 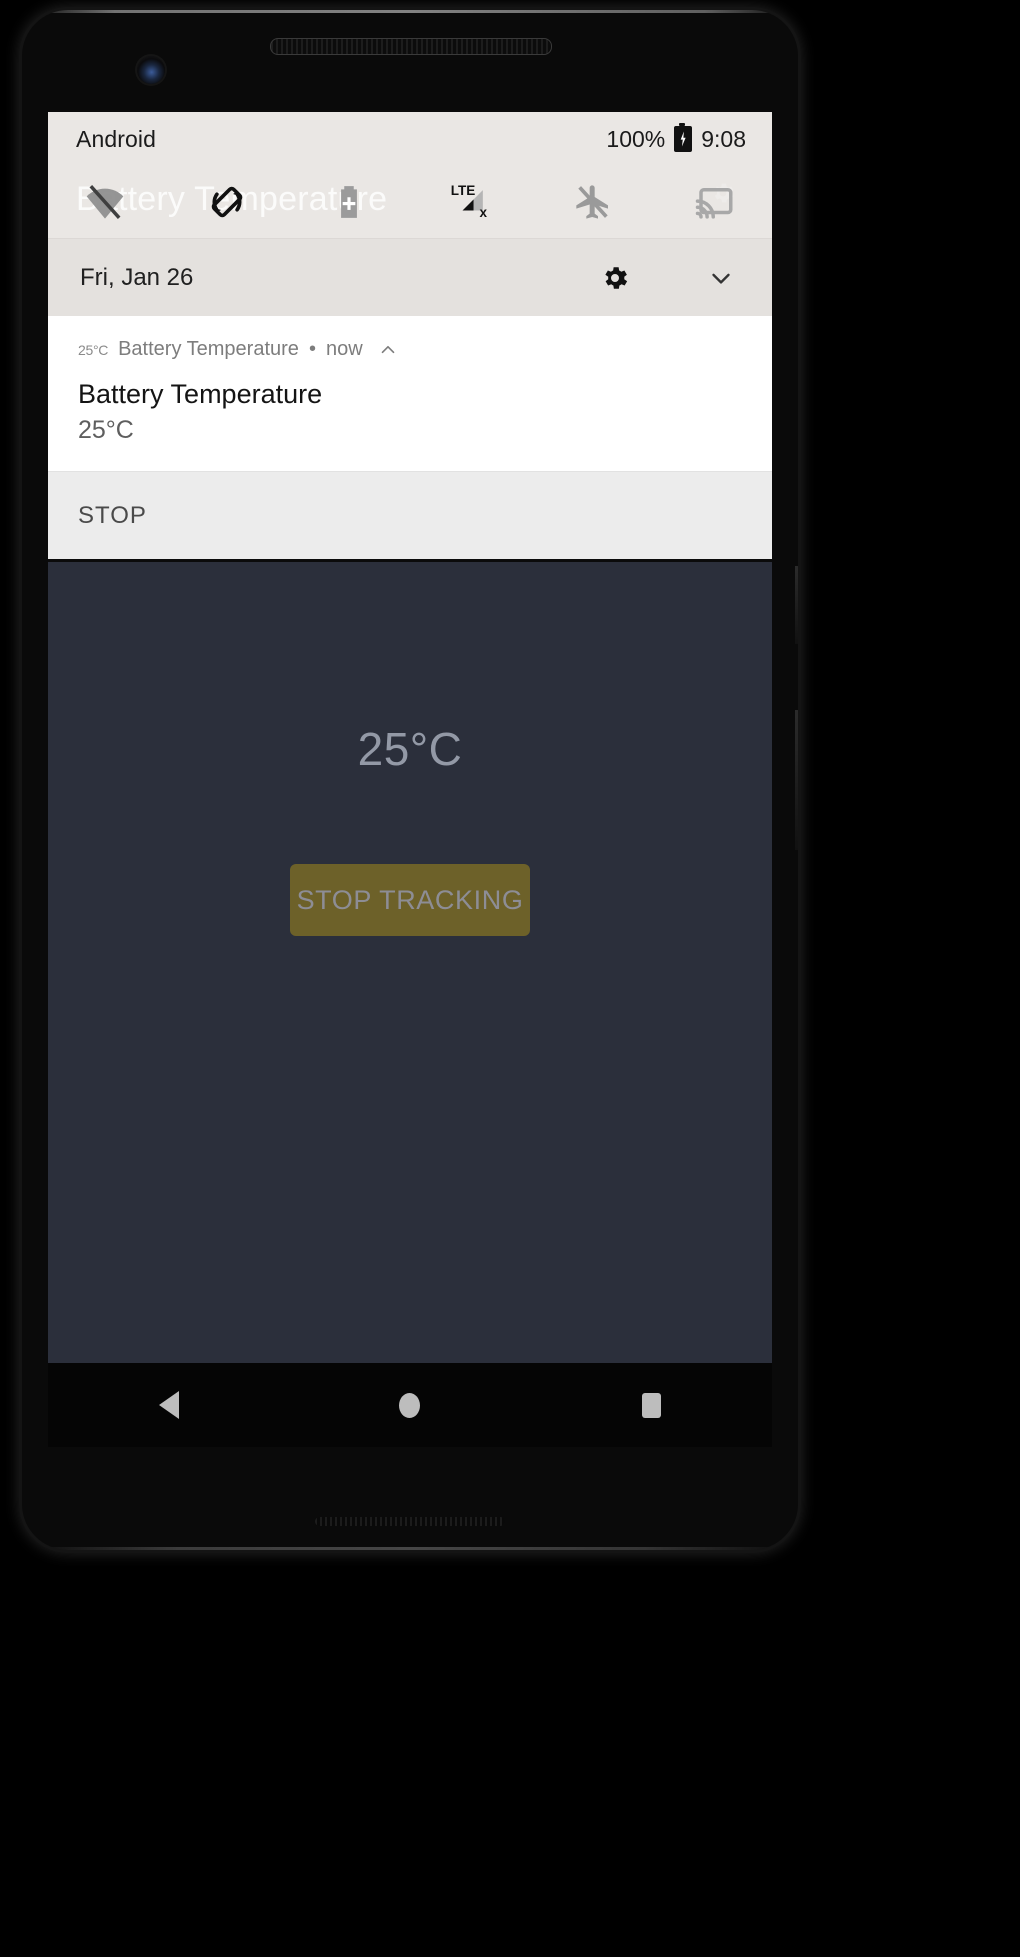 I want to click on nav-recents-button, so click(x=651, y=1405).